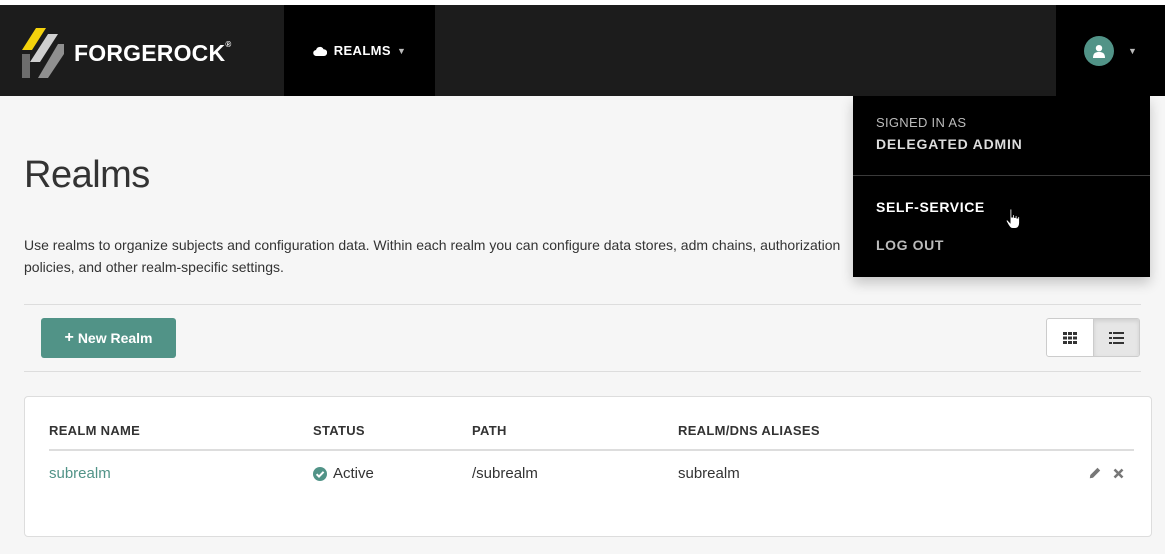 The image size is (1165, 554). What do you see at coordinates (80, 473) in the screenshot?
I see `realm-name-link: subrealm` at bounding box center [80, 473].